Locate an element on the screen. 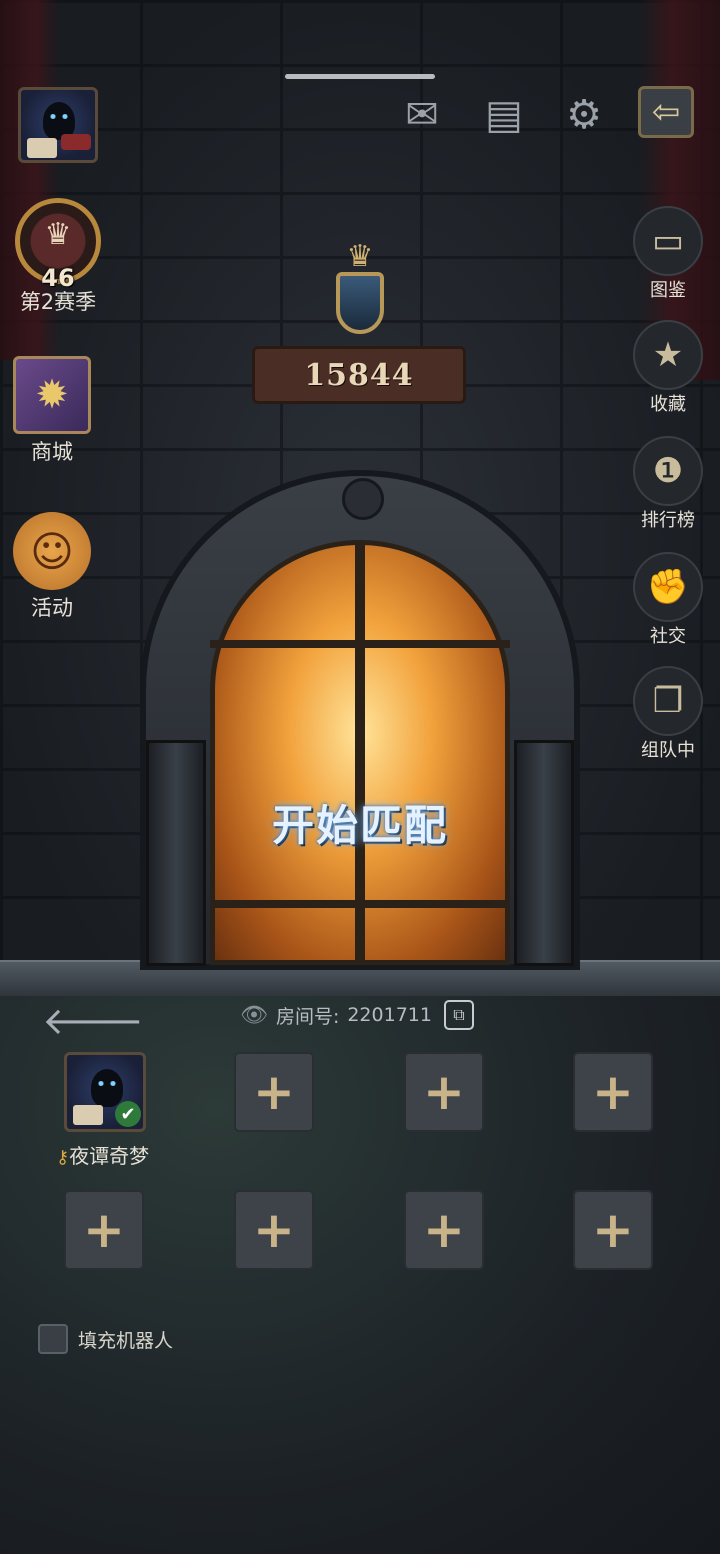 Image resolution: width=720 pixels, height=1554 pixels. system-handle-bar is located at coordinates (360, 76).